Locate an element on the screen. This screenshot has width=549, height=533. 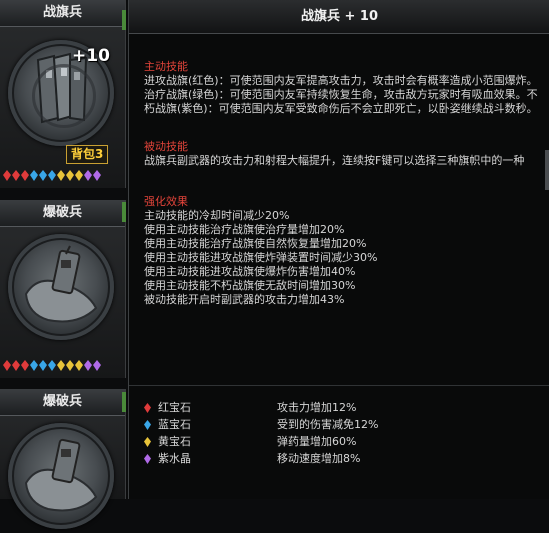
gem-bonus-row: 红宝石 攻击力增加12% is located at coordinates (339, 408).